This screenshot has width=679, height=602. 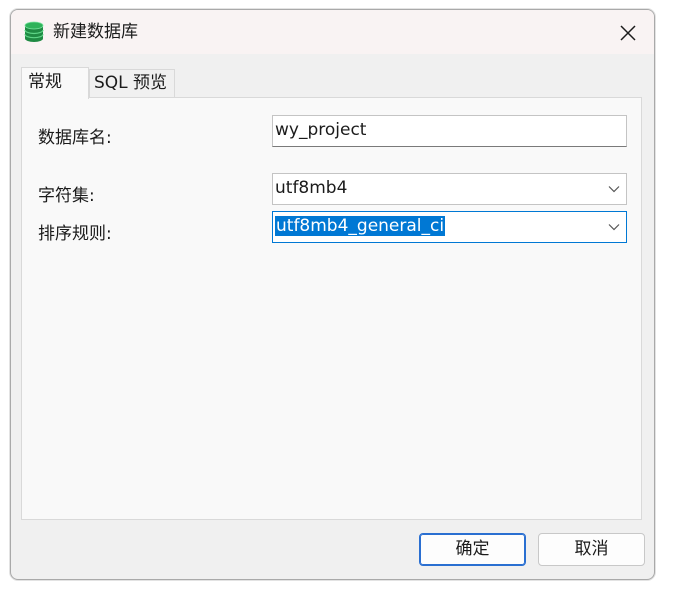 What do you see at coordinates (55, 83) in the screenshot?
I see `tab-general: 常规` at bounding box center [55, 83].